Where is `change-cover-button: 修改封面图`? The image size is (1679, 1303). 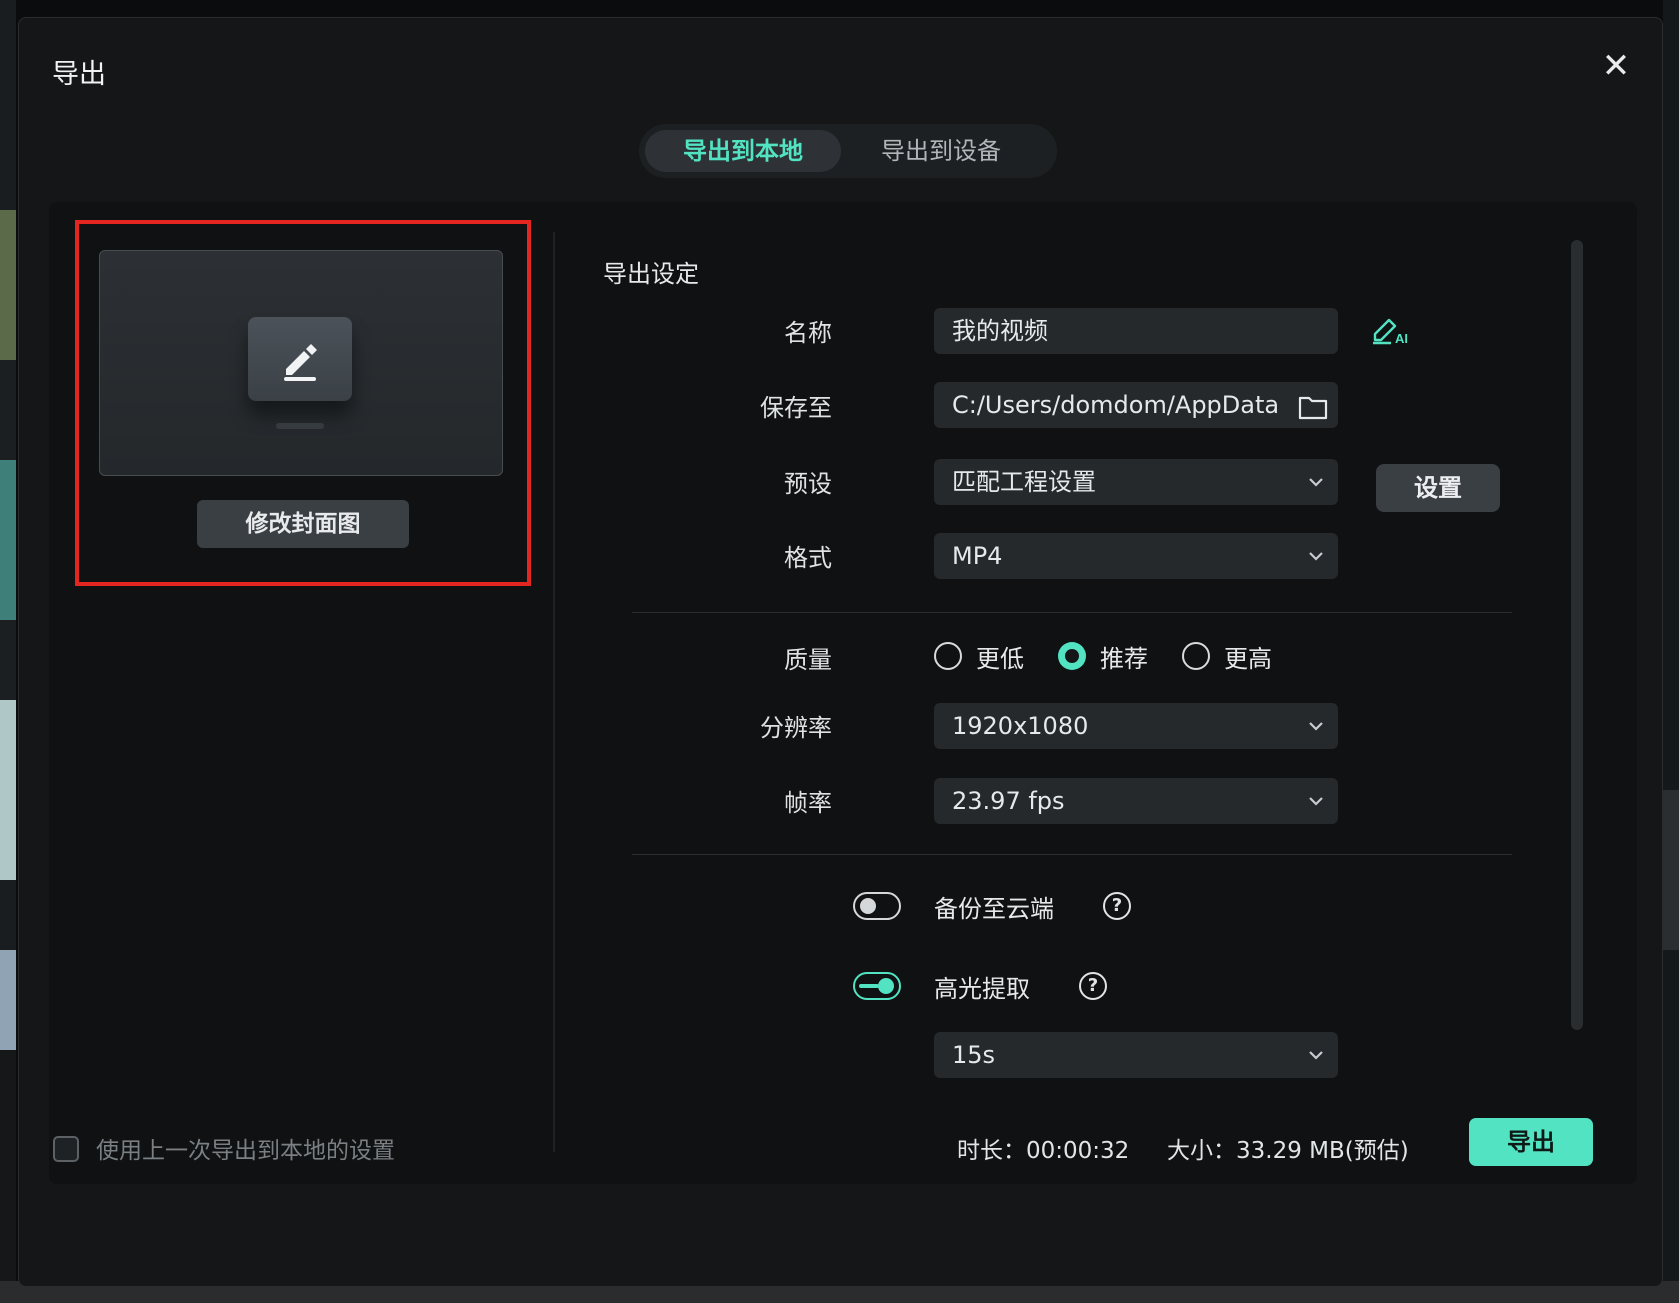
change-cover-button: 修改封面图 is located at coordinates (303, 524).